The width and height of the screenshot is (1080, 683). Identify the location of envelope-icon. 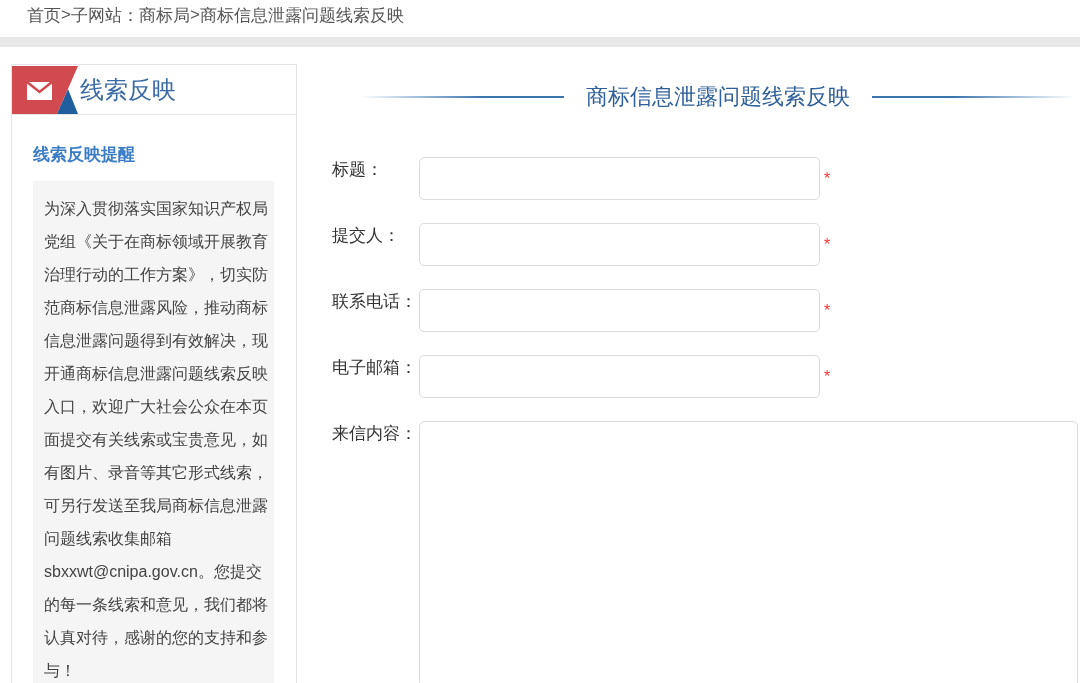
(45, 89).